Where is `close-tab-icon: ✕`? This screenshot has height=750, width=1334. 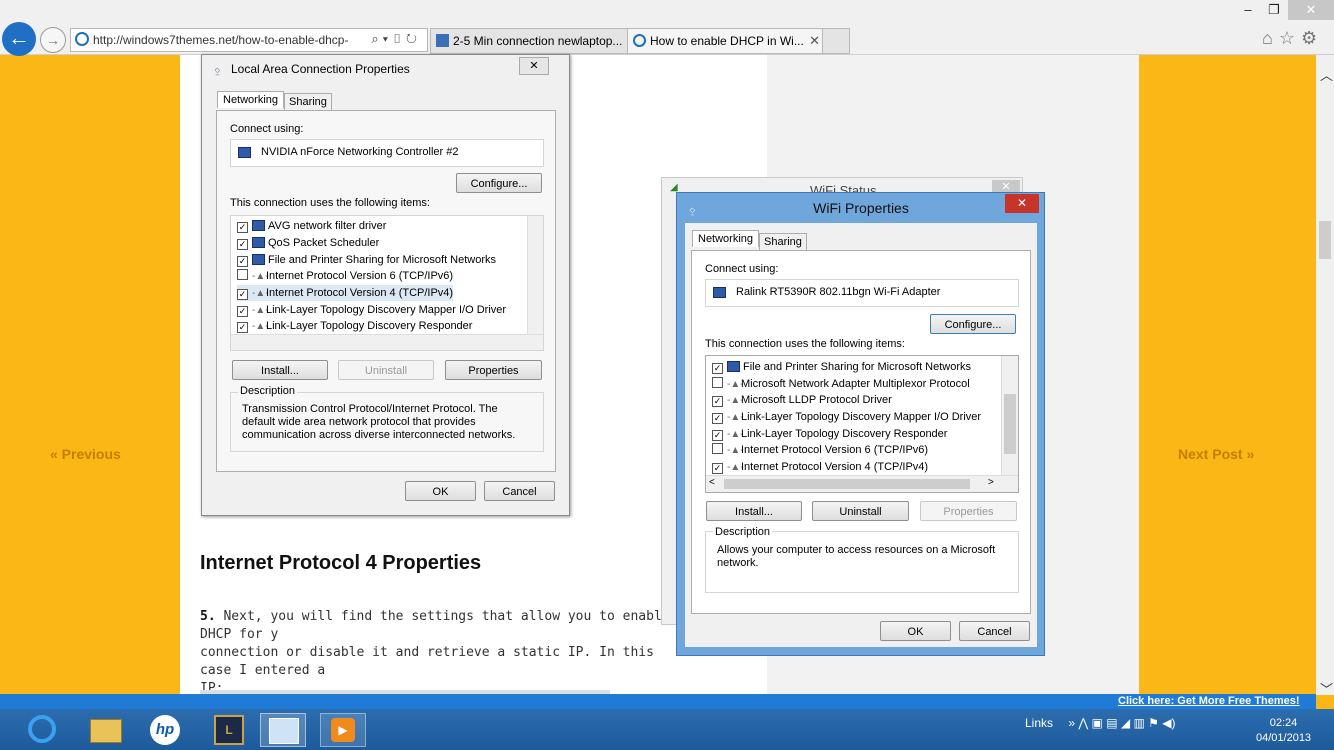
close-tab-icon: ✕ is located at coordinates (814, 41).